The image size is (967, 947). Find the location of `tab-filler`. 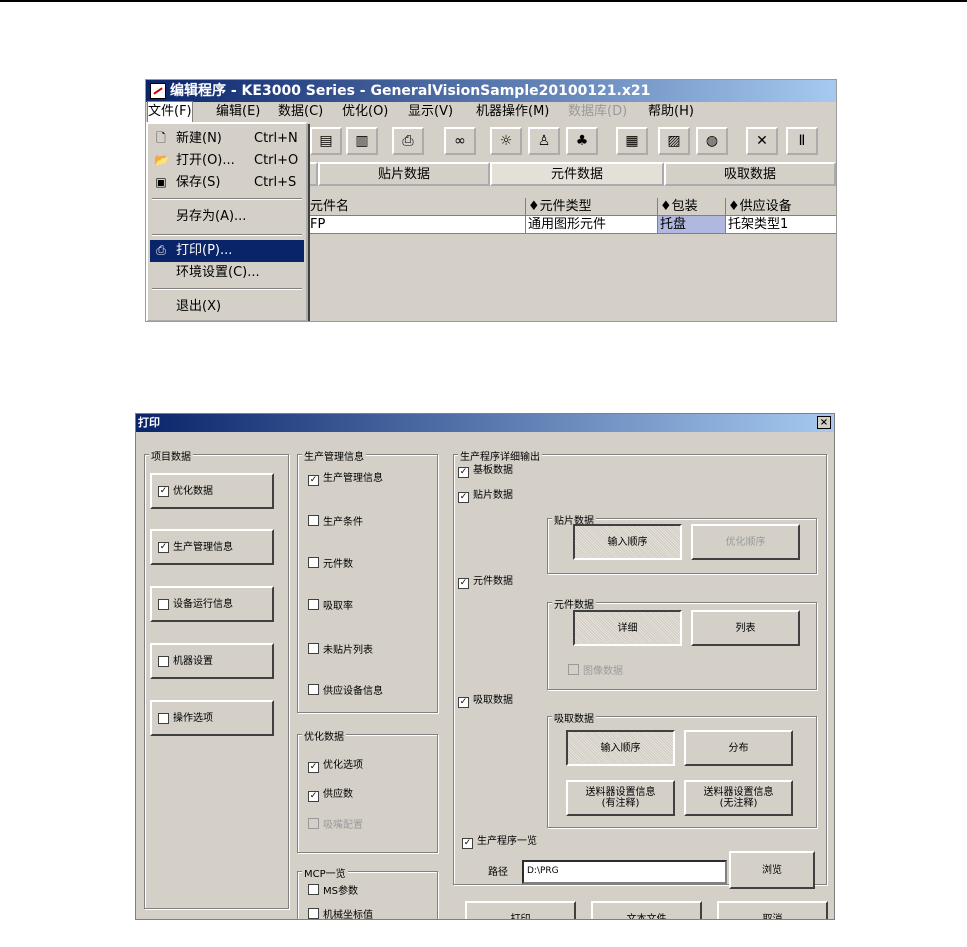

tab-filler is located at coordinates (313, 174).